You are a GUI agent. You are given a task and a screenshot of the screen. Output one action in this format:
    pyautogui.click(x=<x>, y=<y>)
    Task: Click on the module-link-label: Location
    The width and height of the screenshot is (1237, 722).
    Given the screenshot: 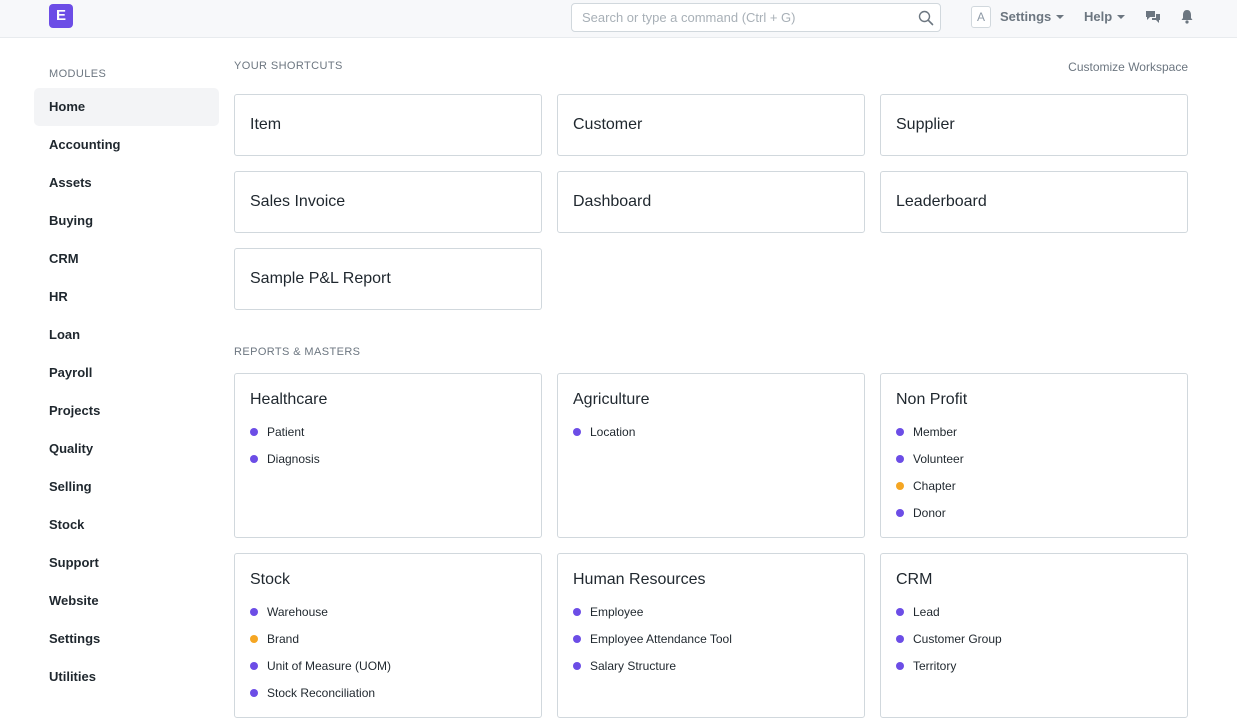 What is the action you would take?
    pyautogui.click(x=613, y=431)
    